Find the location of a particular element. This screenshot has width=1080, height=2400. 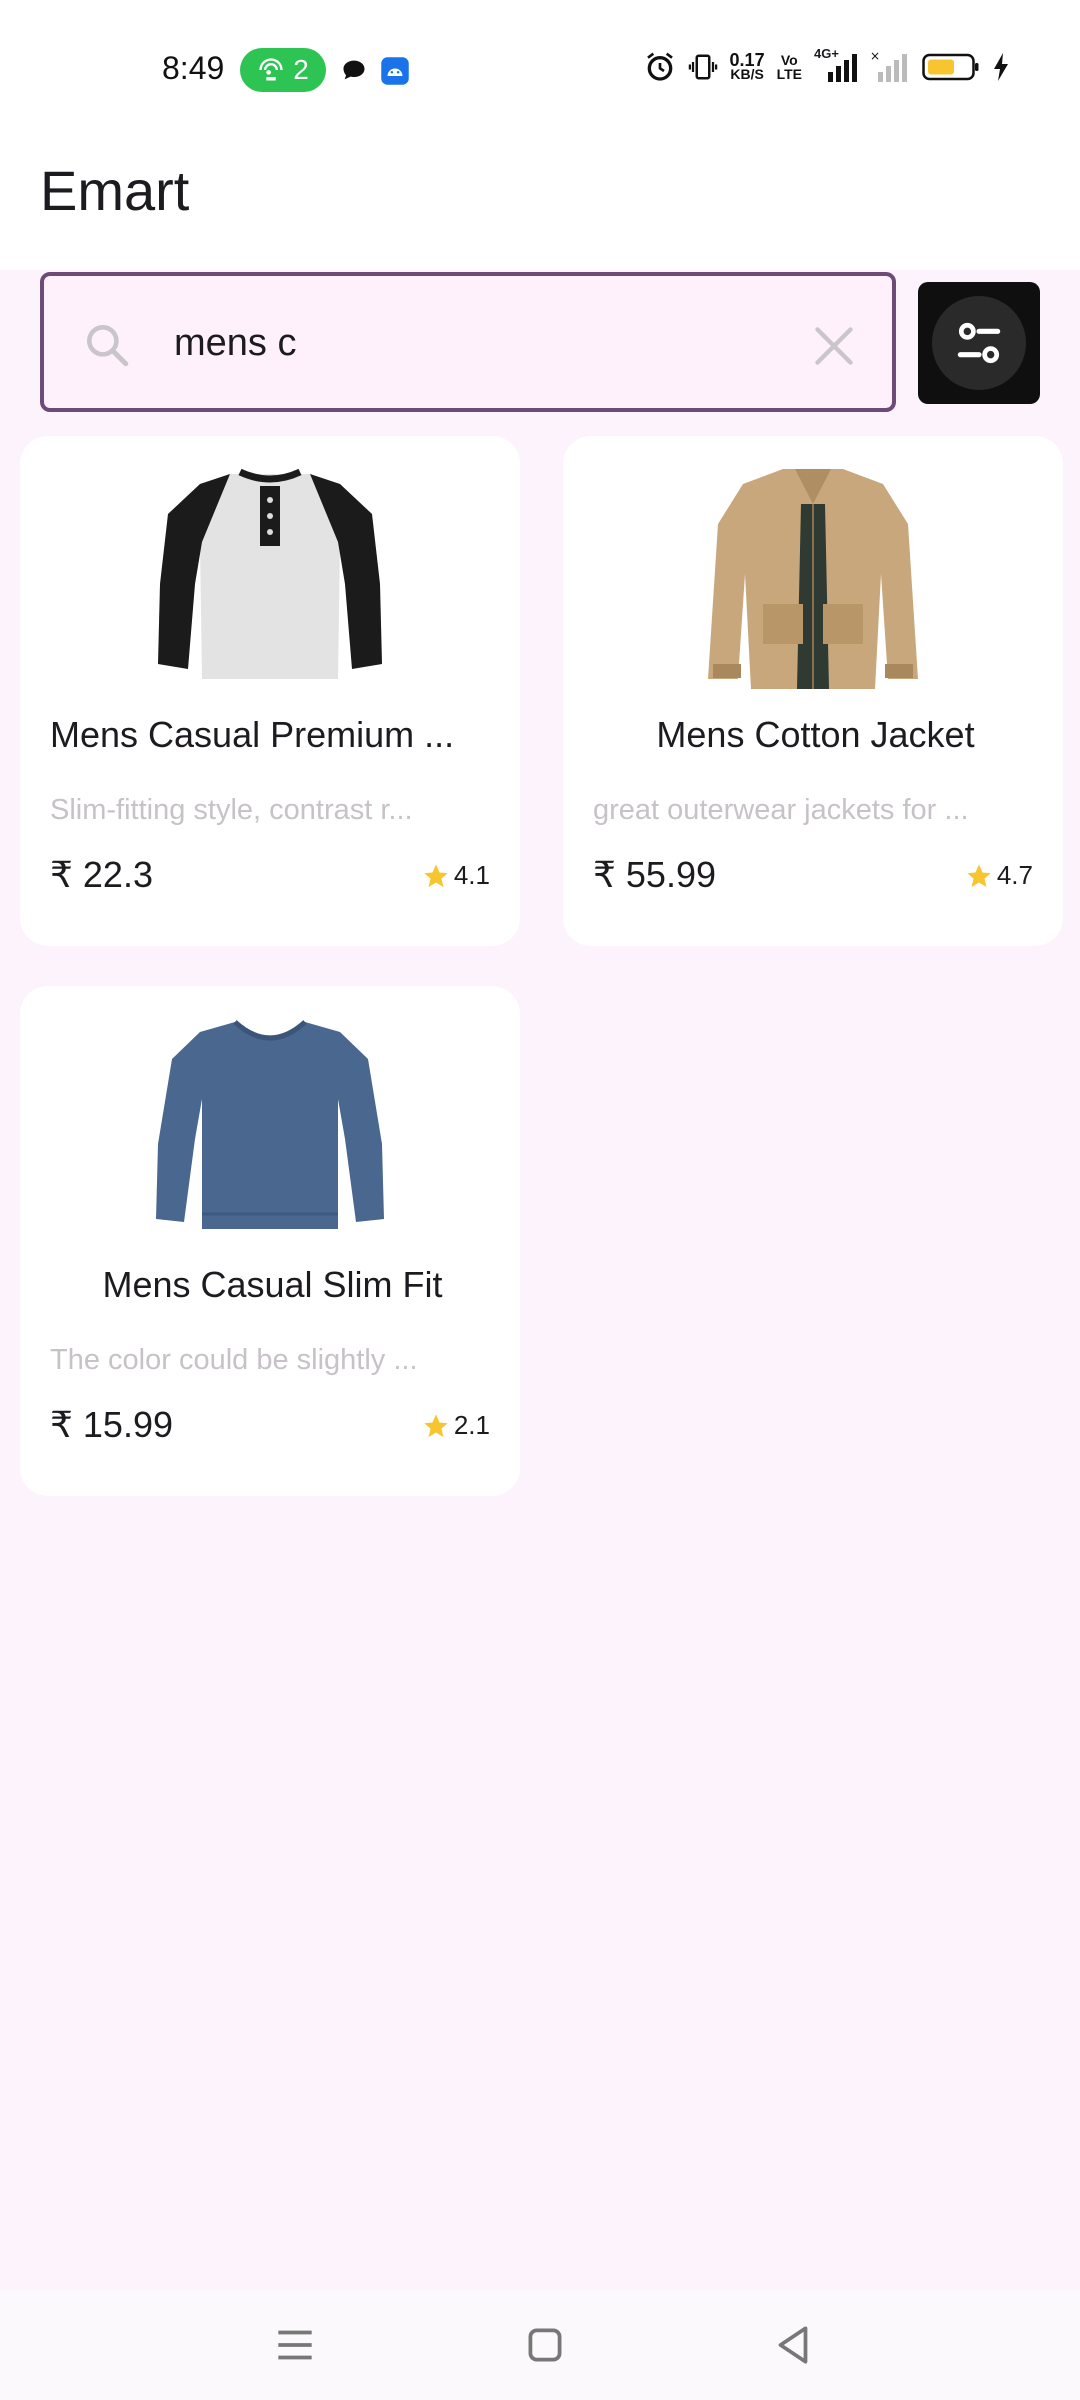

chat-bubble-icon is located at coordinates (354, 70).